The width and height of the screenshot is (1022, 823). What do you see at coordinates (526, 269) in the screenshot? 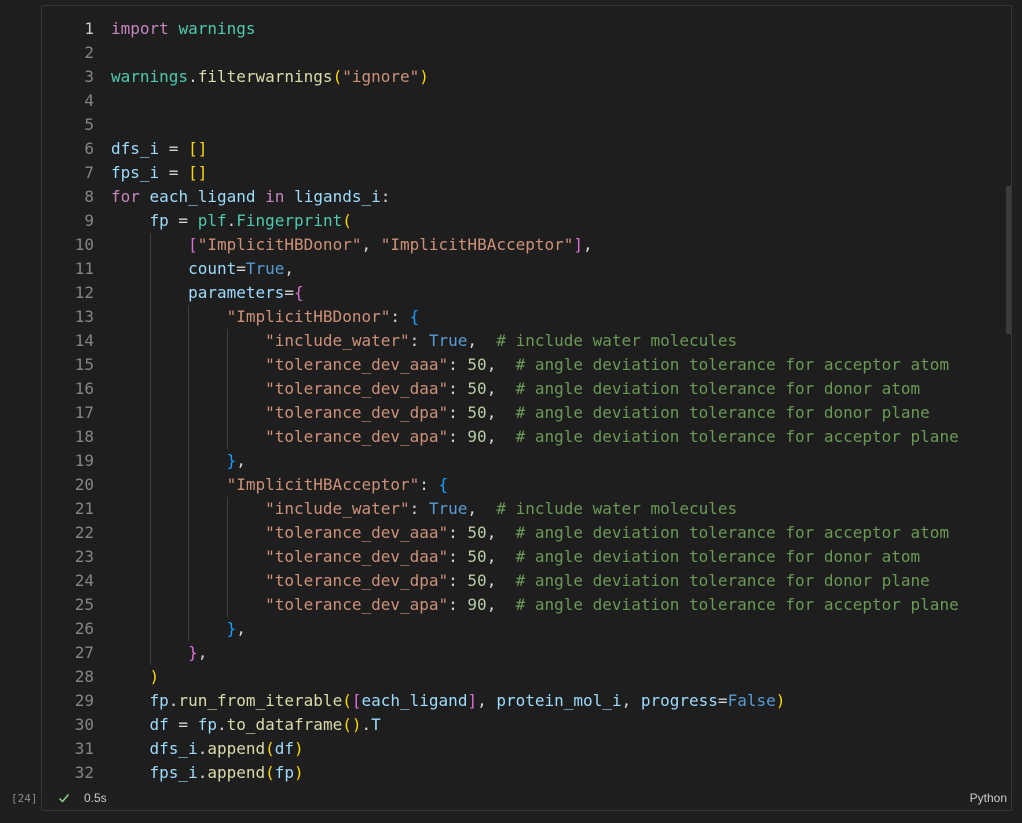
I see `code-line: 11 count=True,` at bounding box center [526, 269].